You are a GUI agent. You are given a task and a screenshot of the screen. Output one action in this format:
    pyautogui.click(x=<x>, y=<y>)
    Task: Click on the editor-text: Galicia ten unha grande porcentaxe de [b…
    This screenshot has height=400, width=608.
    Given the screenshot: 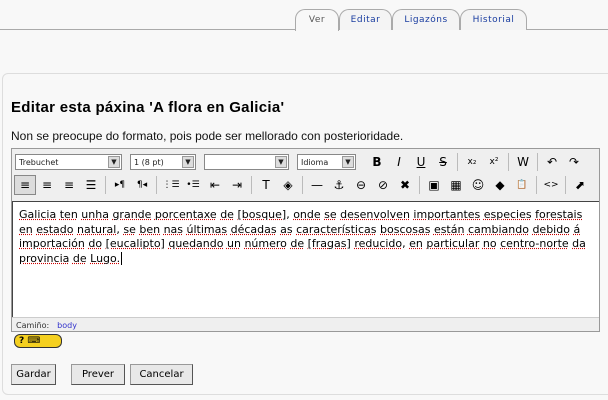 What is the action you would take?
    pyautogui.click(x=302, y=236)
    